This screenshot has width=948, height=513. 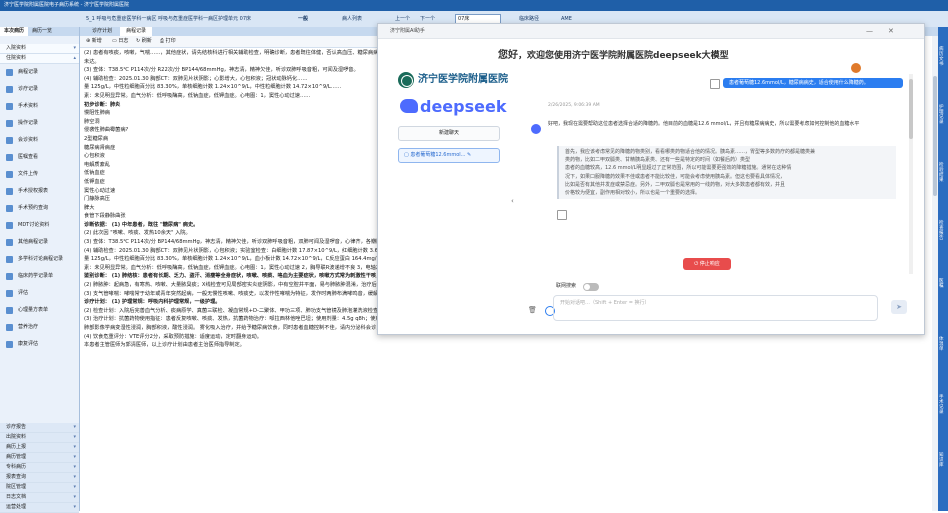 What do you see at coordinates (449, 155) in the screenshot?
I see `chat-history-item: ▢ 患者葡萄糖12.6mmol... ✎` at bounding box center [449, 155].